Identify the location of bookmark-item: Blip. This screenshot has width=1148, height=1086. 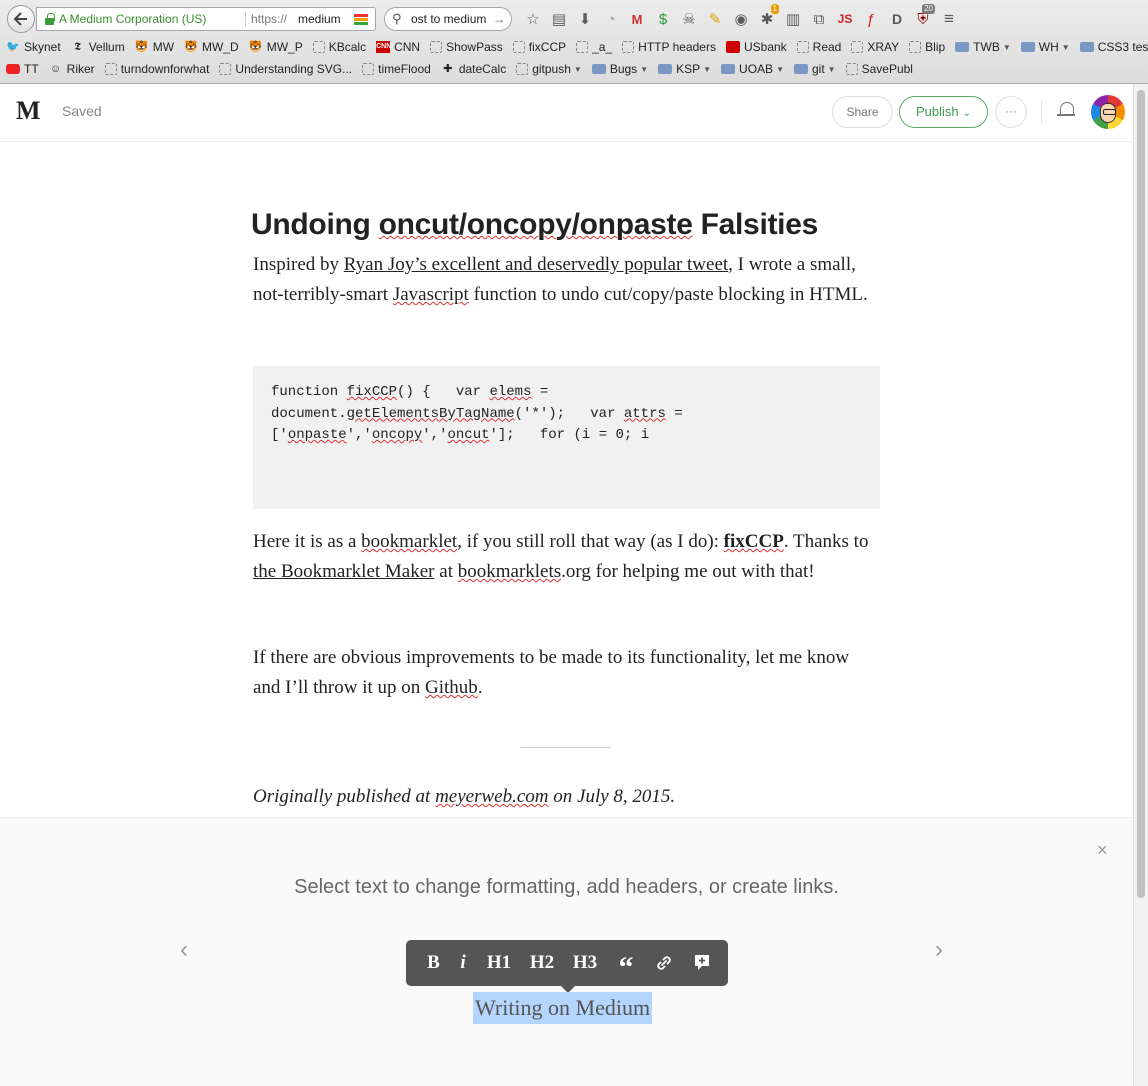
(927, 47).